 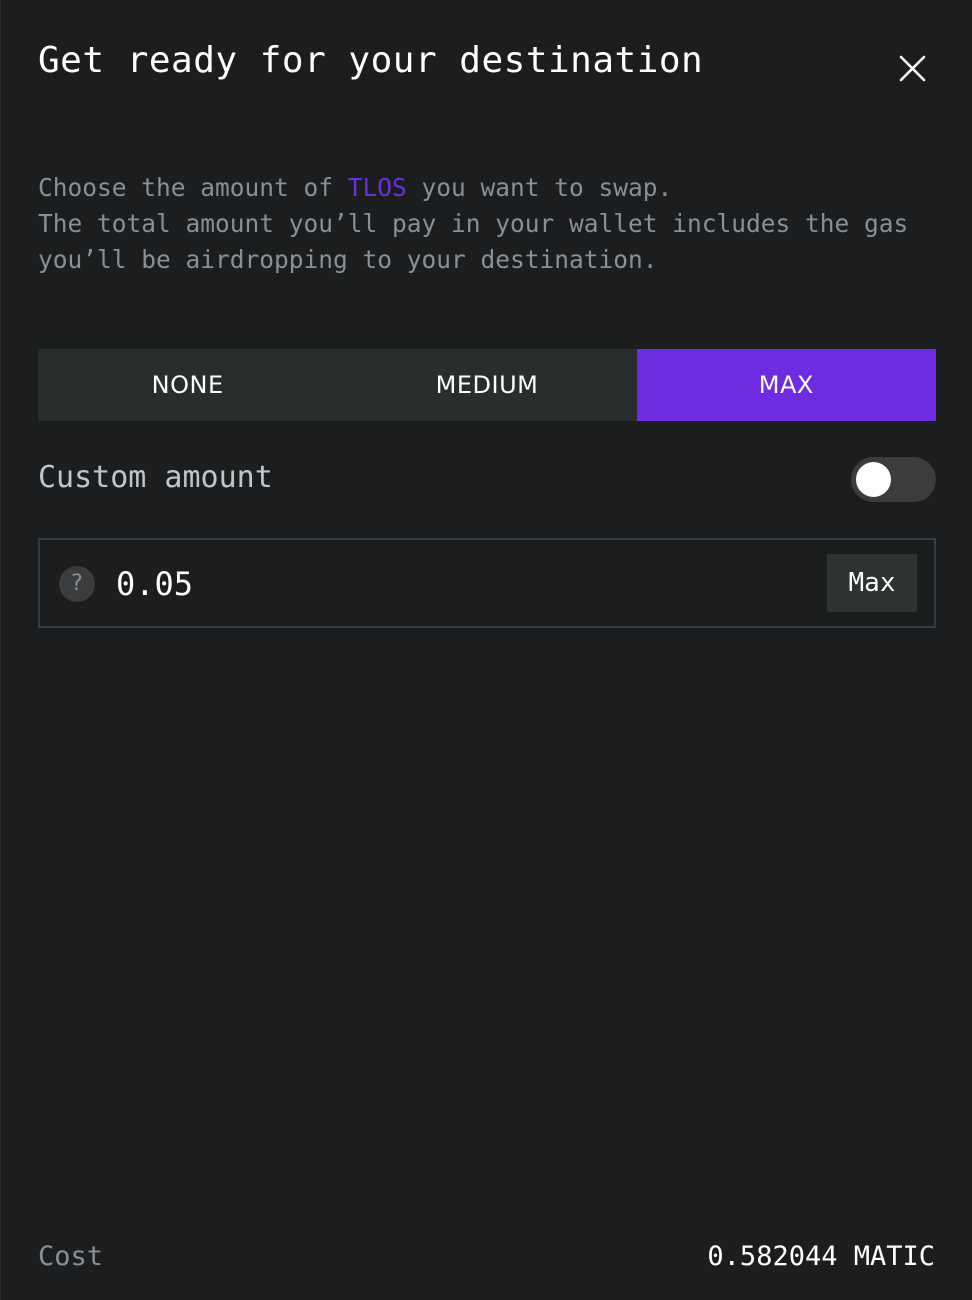 What do you see at coordinates (539, 187) in the screenshot?
I see `description-suffix: you want to swap.` at bounding box center [539, 187].